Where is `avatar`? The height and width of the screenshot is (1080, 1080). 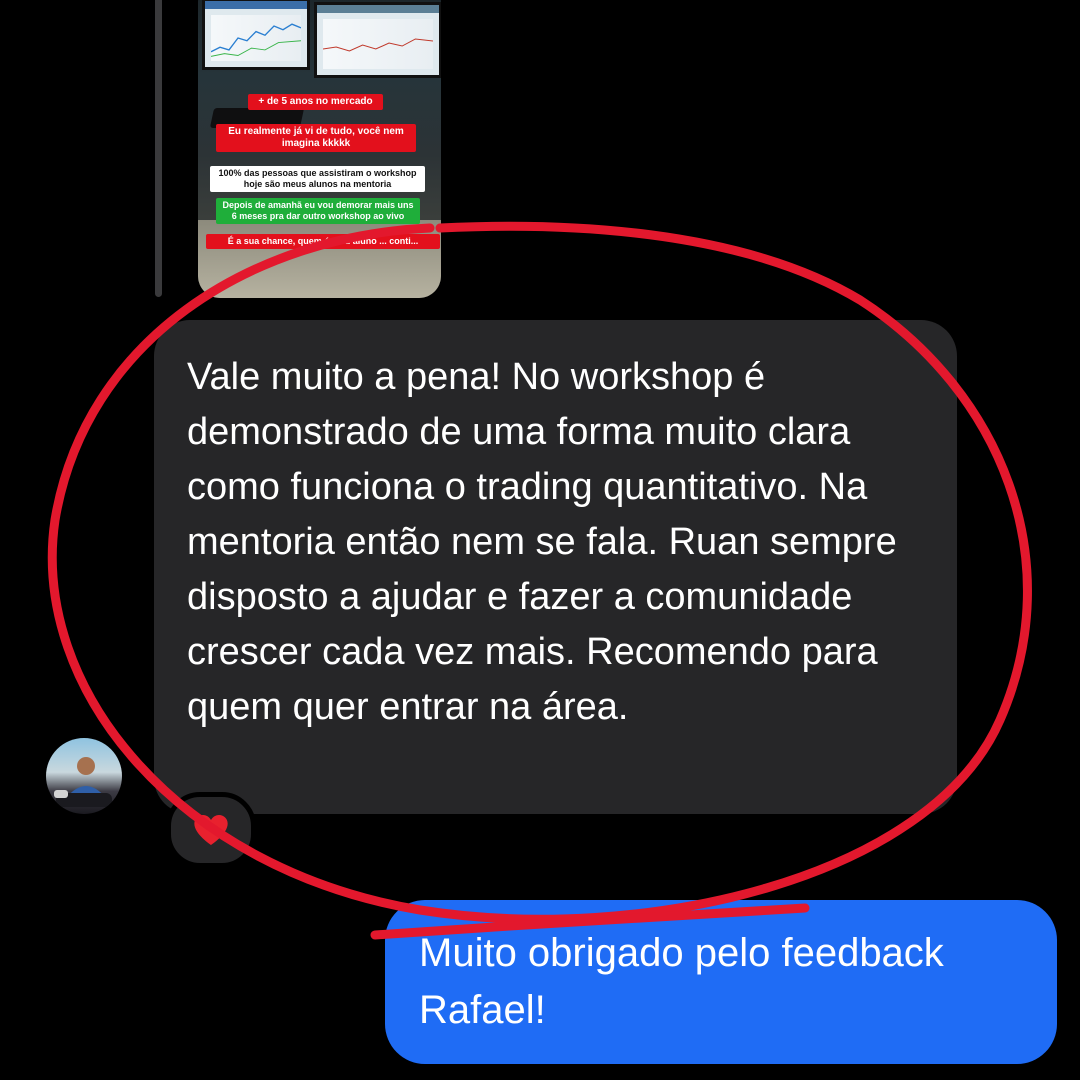
avatar is located at coordinates (84, 776).